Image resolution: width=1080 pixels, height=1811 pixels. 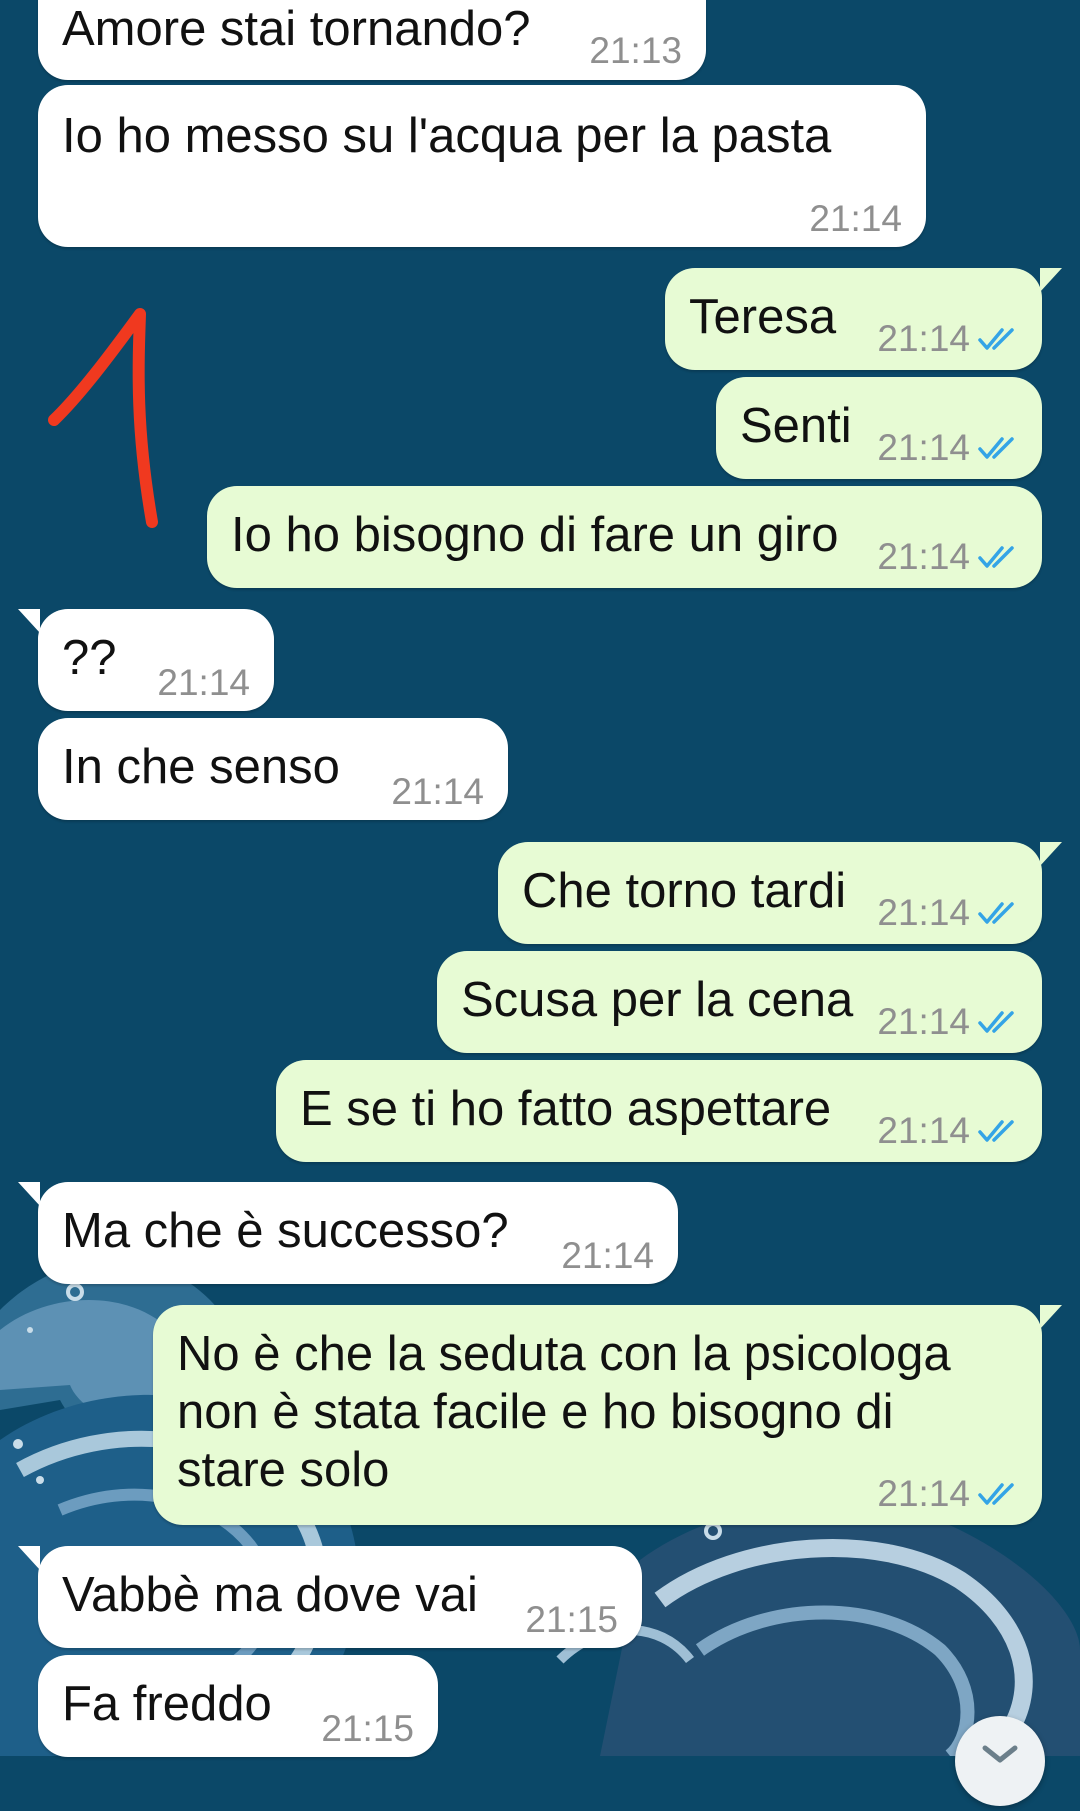 I want to click on message-text: Scusa per la cena, so click(x=657, y=1000).